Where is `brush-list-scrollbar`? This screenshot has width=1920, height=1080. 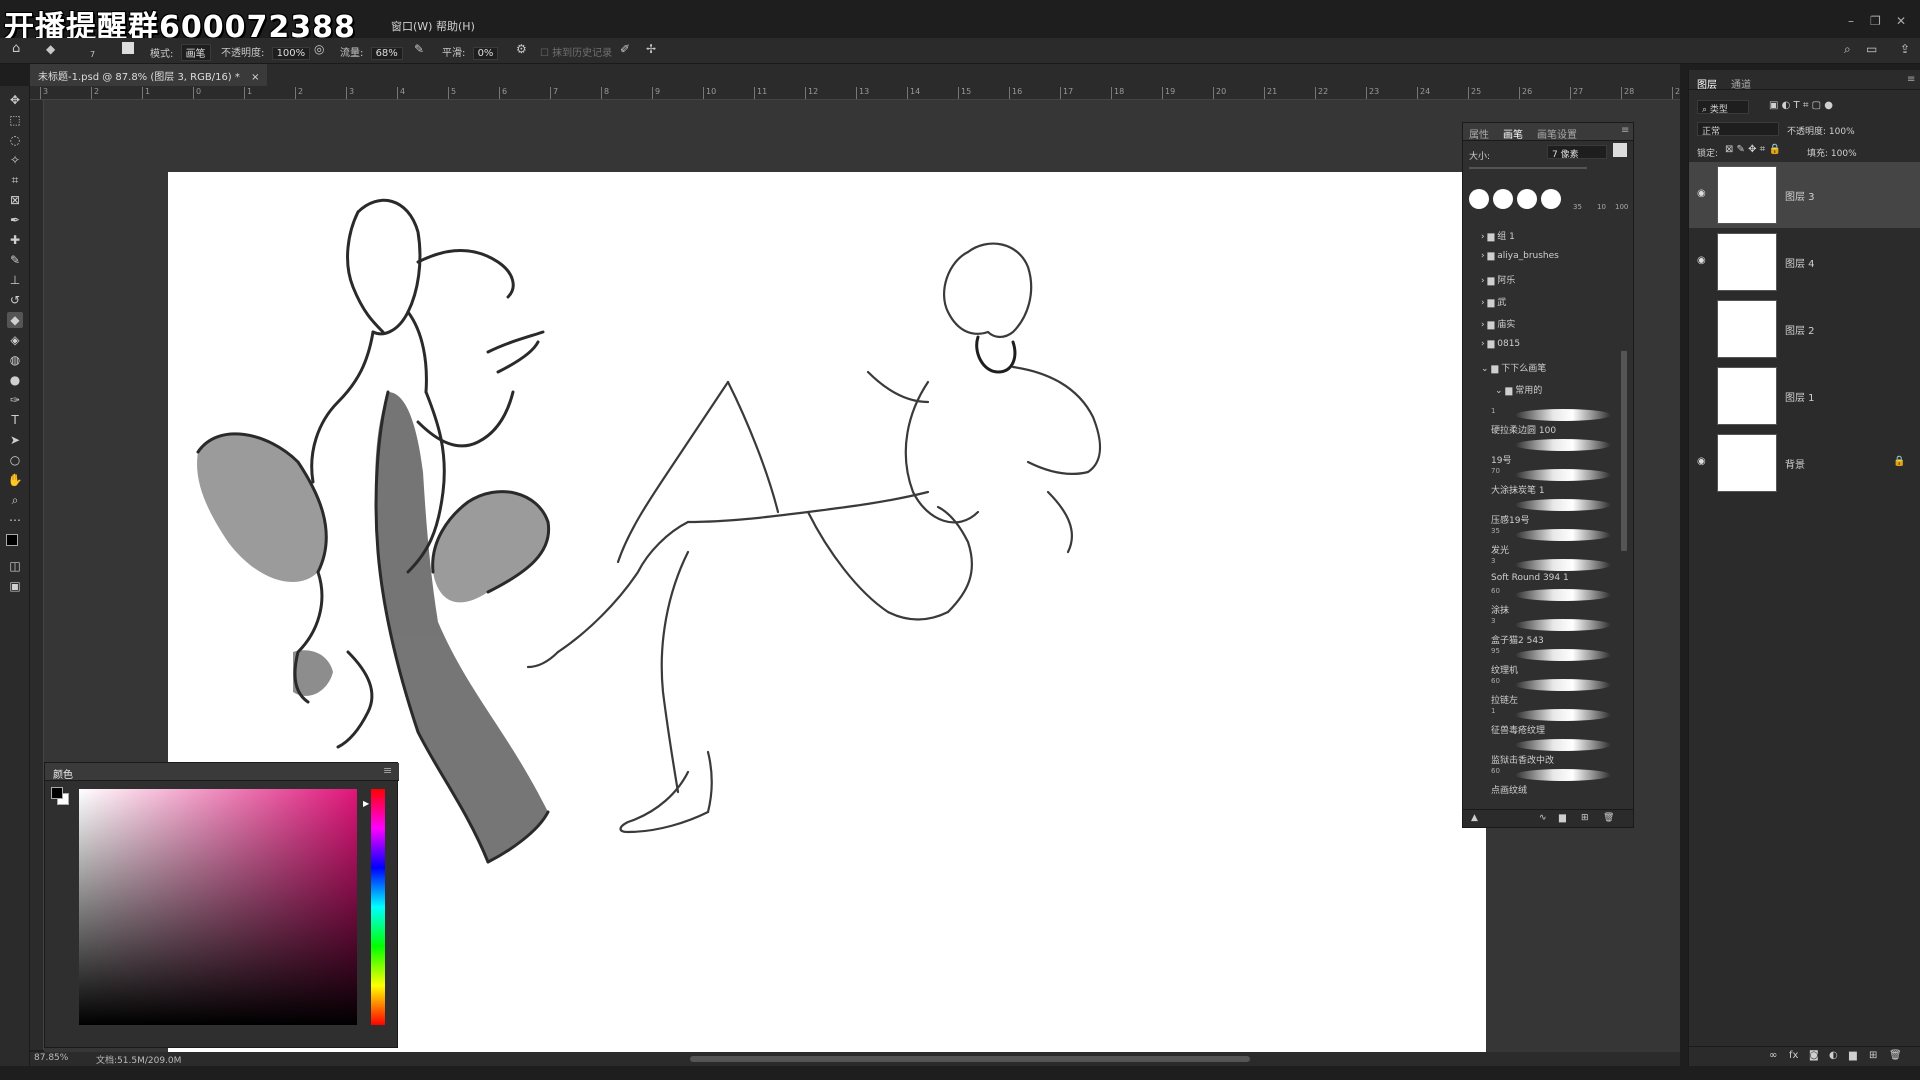 brush-list-scrollbar is located at coordinates (1624, 451).